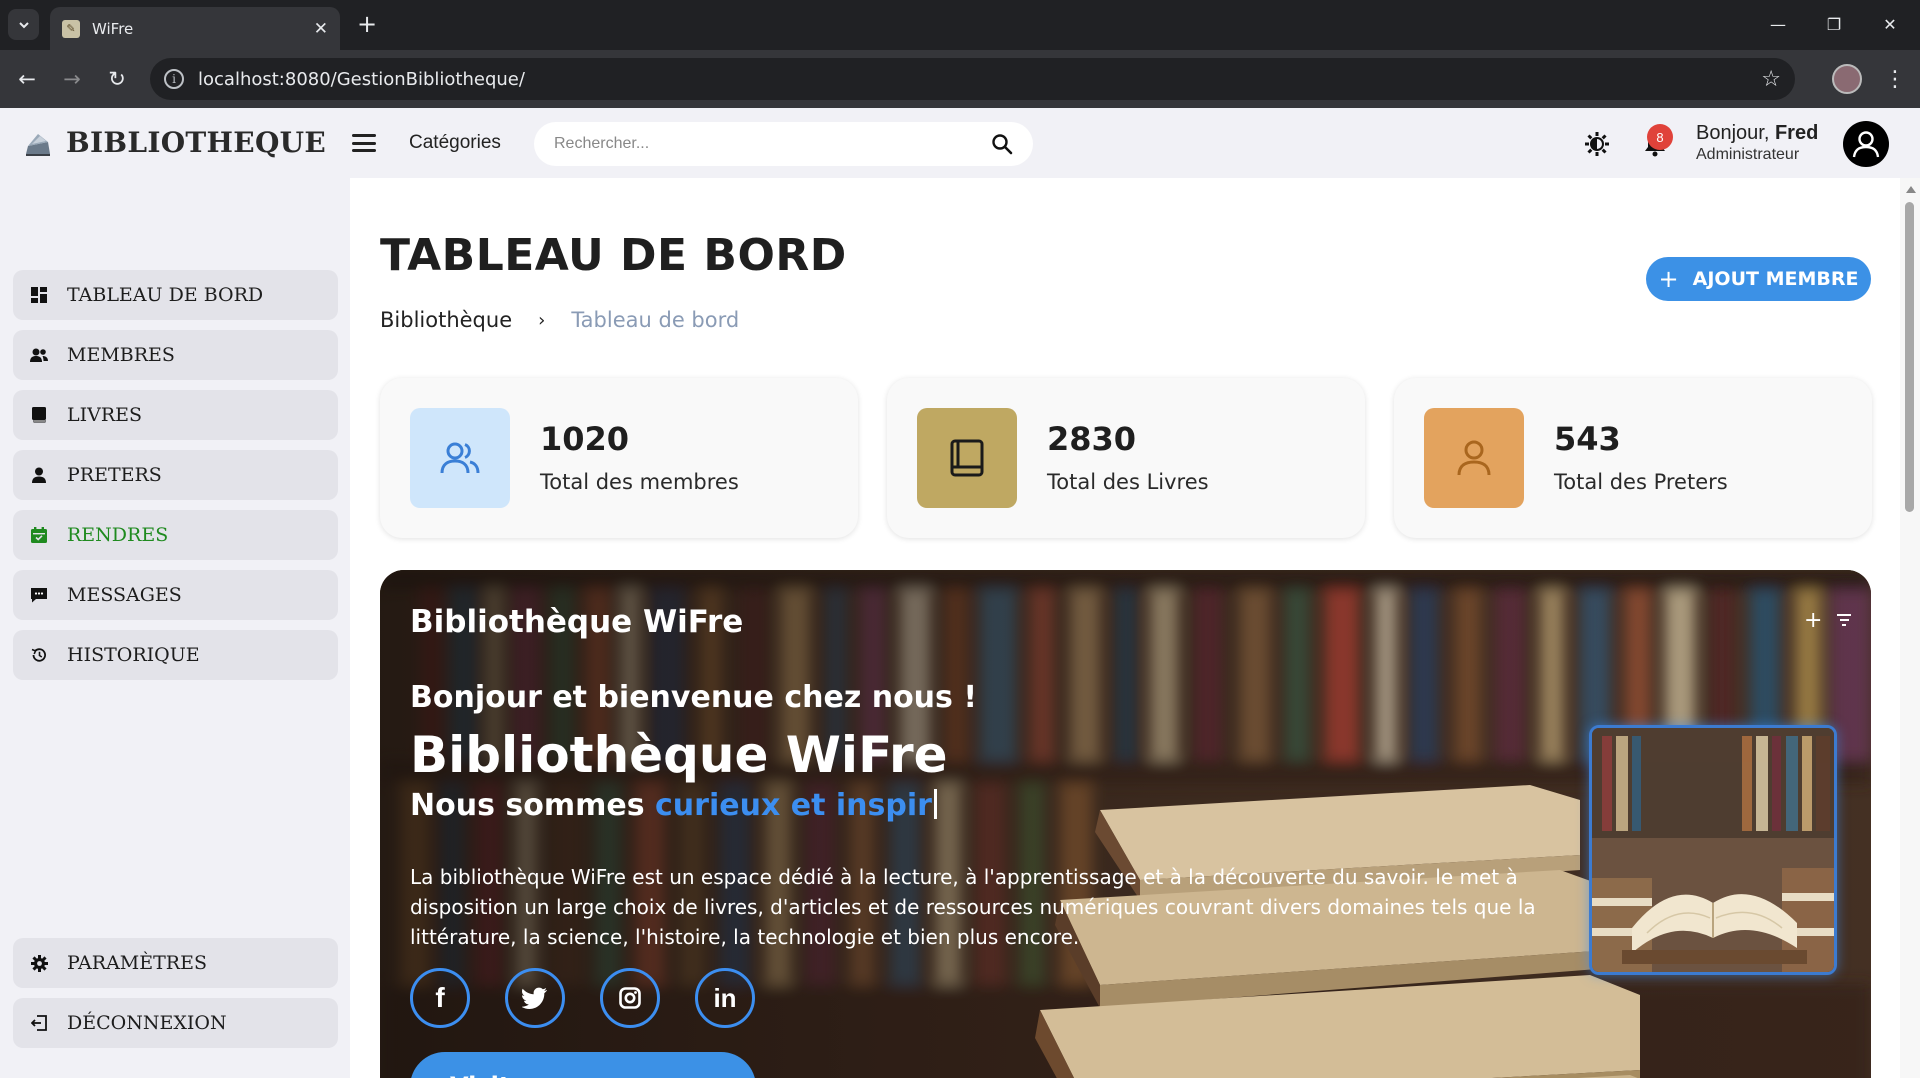 The height and width of the screenshot is (1078, 1920). Describe the element at coordinates (113, 28) in the screenshot. I see `tab-title: WiFre` at that location.